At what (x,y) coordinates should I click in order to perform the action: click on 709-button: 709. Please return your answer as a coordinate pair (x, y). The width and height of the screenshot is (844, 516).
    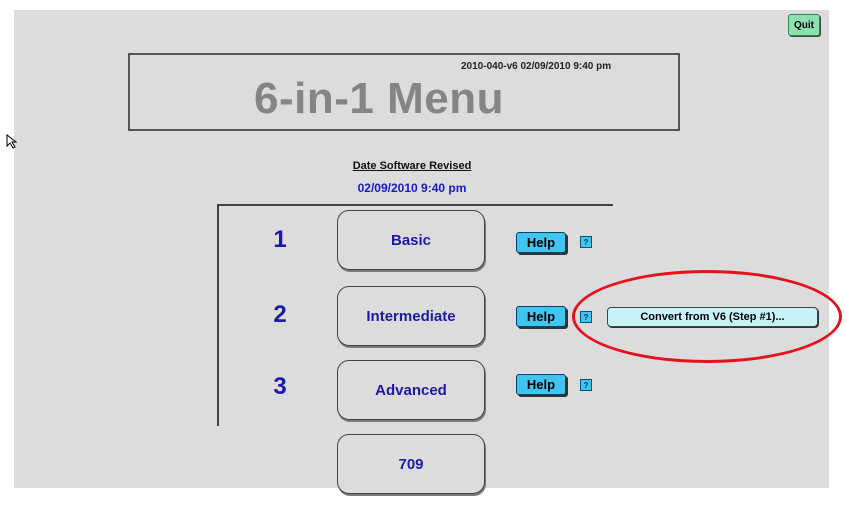
    Looking at the image, I should click on (411, 464).